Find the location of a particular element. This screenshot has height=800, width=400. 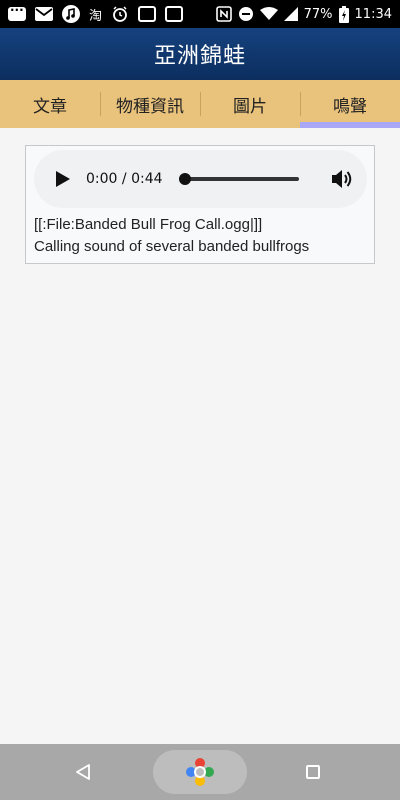

taobao-icon: 淘 is located at coordinates (96, 16).